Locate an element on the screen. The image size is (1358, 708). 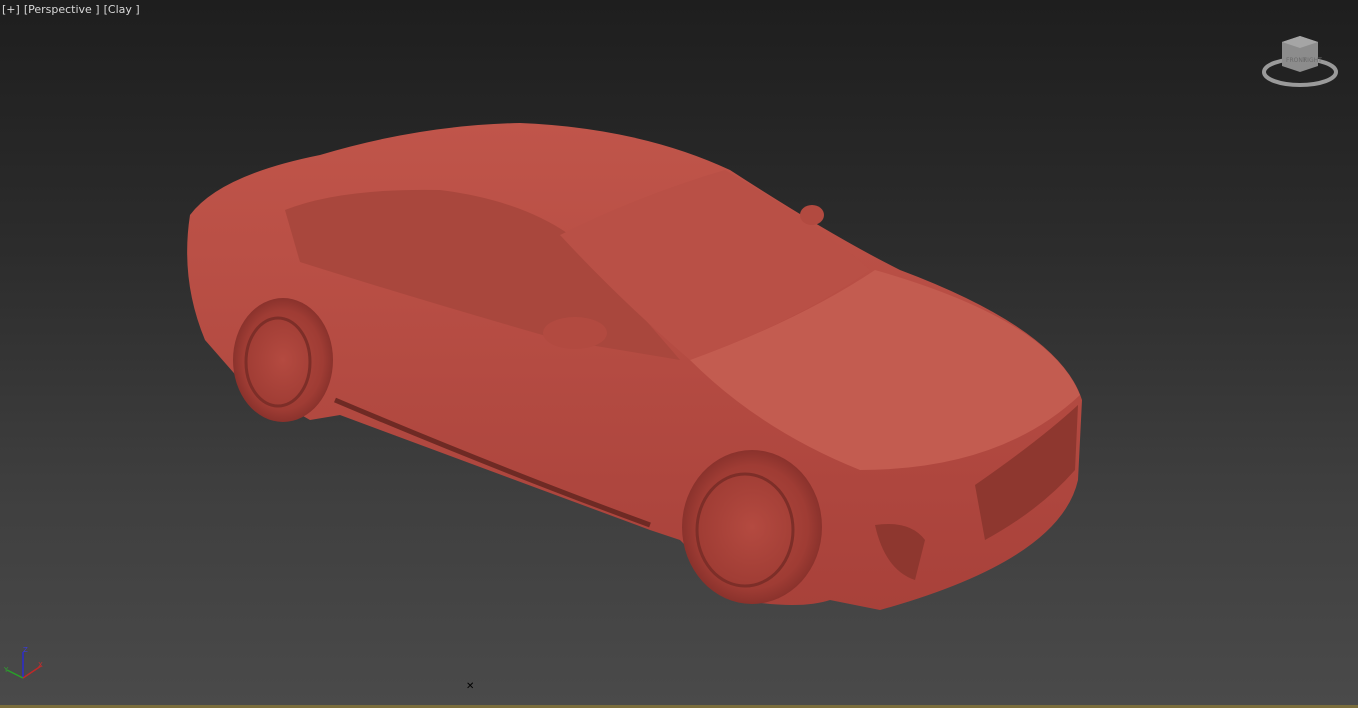
side-mirror is located at coordinates (575, 333).